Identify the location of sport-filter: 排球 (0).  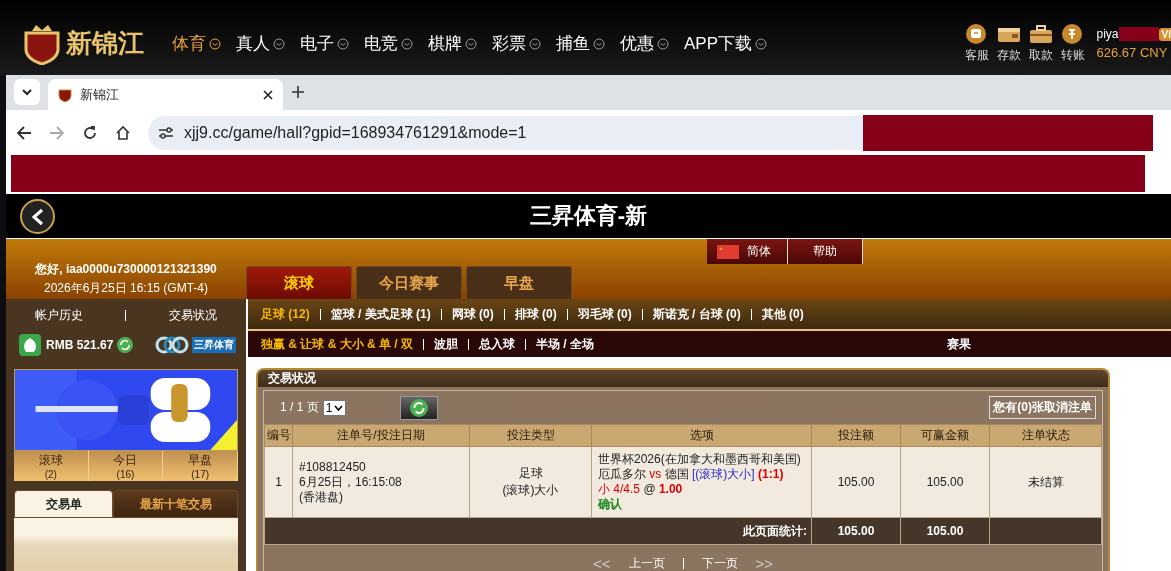
(535, 314).